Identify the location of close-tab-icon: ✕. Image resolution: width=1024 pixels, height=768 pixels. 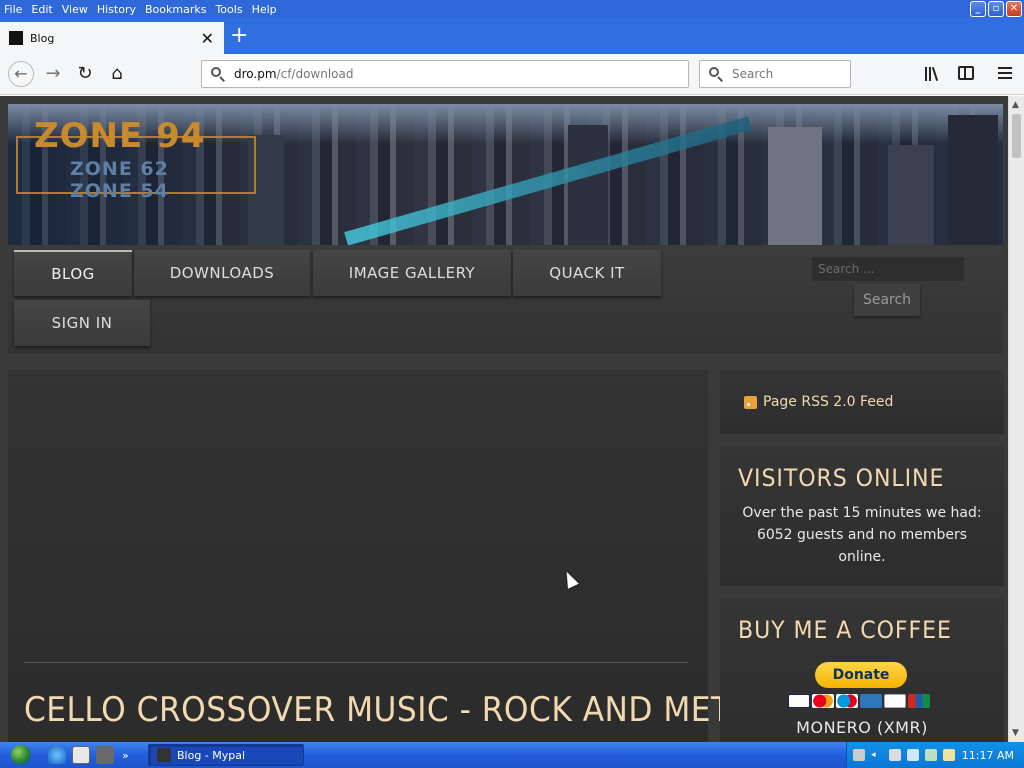
(207, 38).